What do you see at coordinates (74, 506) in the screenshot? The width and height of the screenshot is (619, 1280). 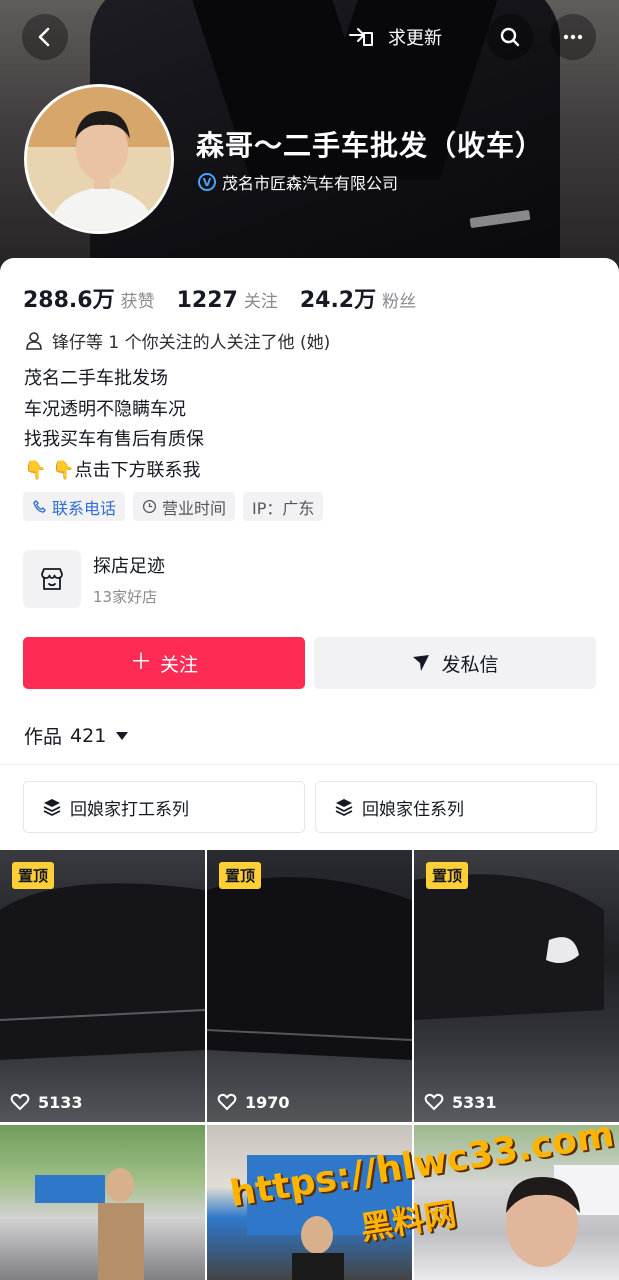 I see `contact-phone-tag: 联系电话` at bounding box center [74, 506].